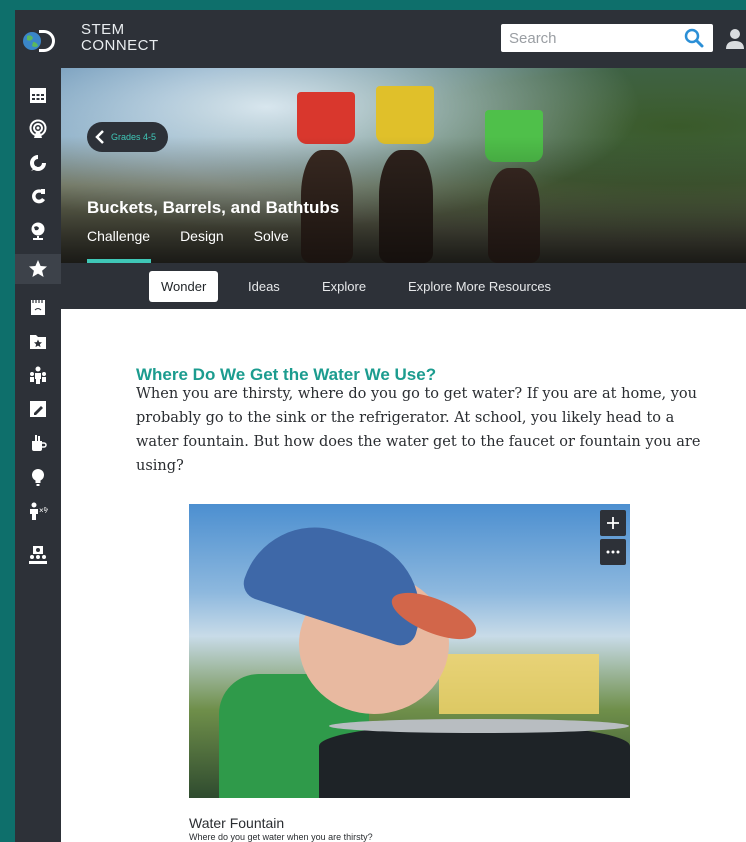  I want to click on calendar-icon, so click(38, 95).